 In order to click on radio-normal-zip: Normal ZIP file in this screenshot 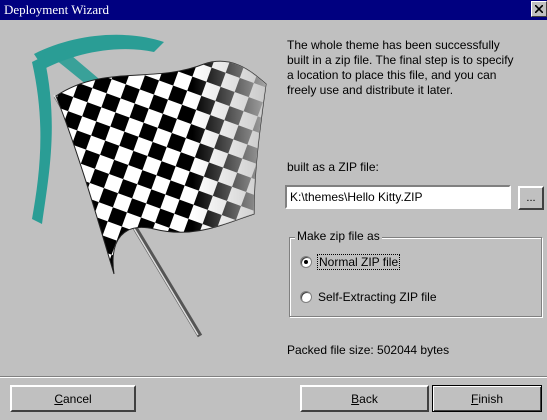, I will do `click(350, 262)`.